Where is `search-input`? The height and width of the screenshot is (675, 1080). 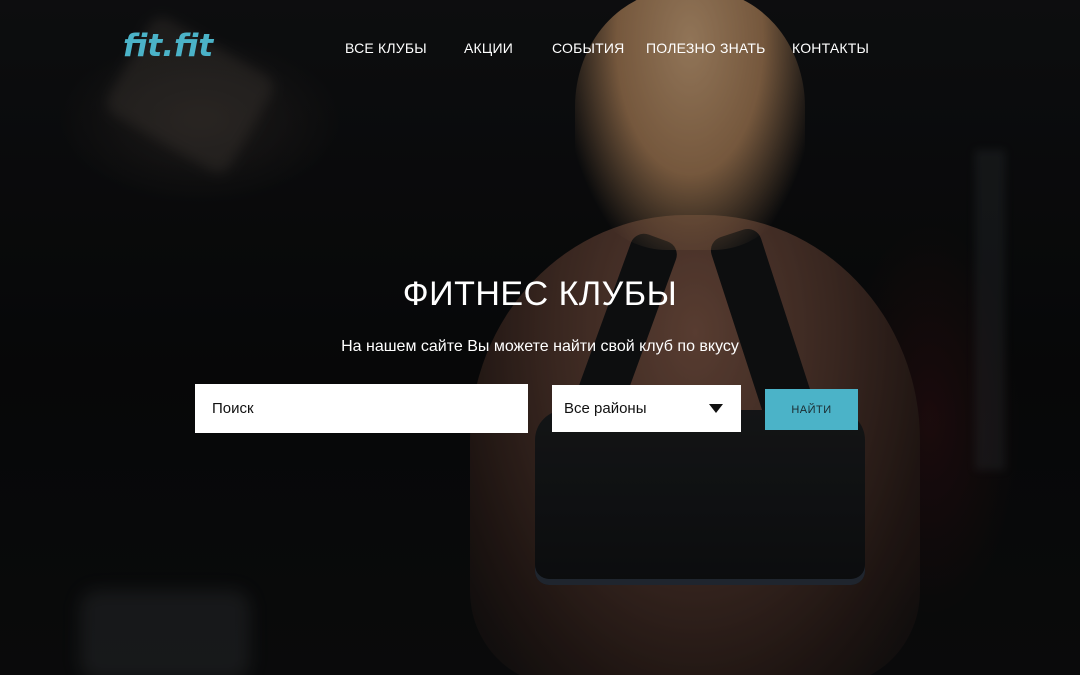
search-input is located at coordinates (361, 408).